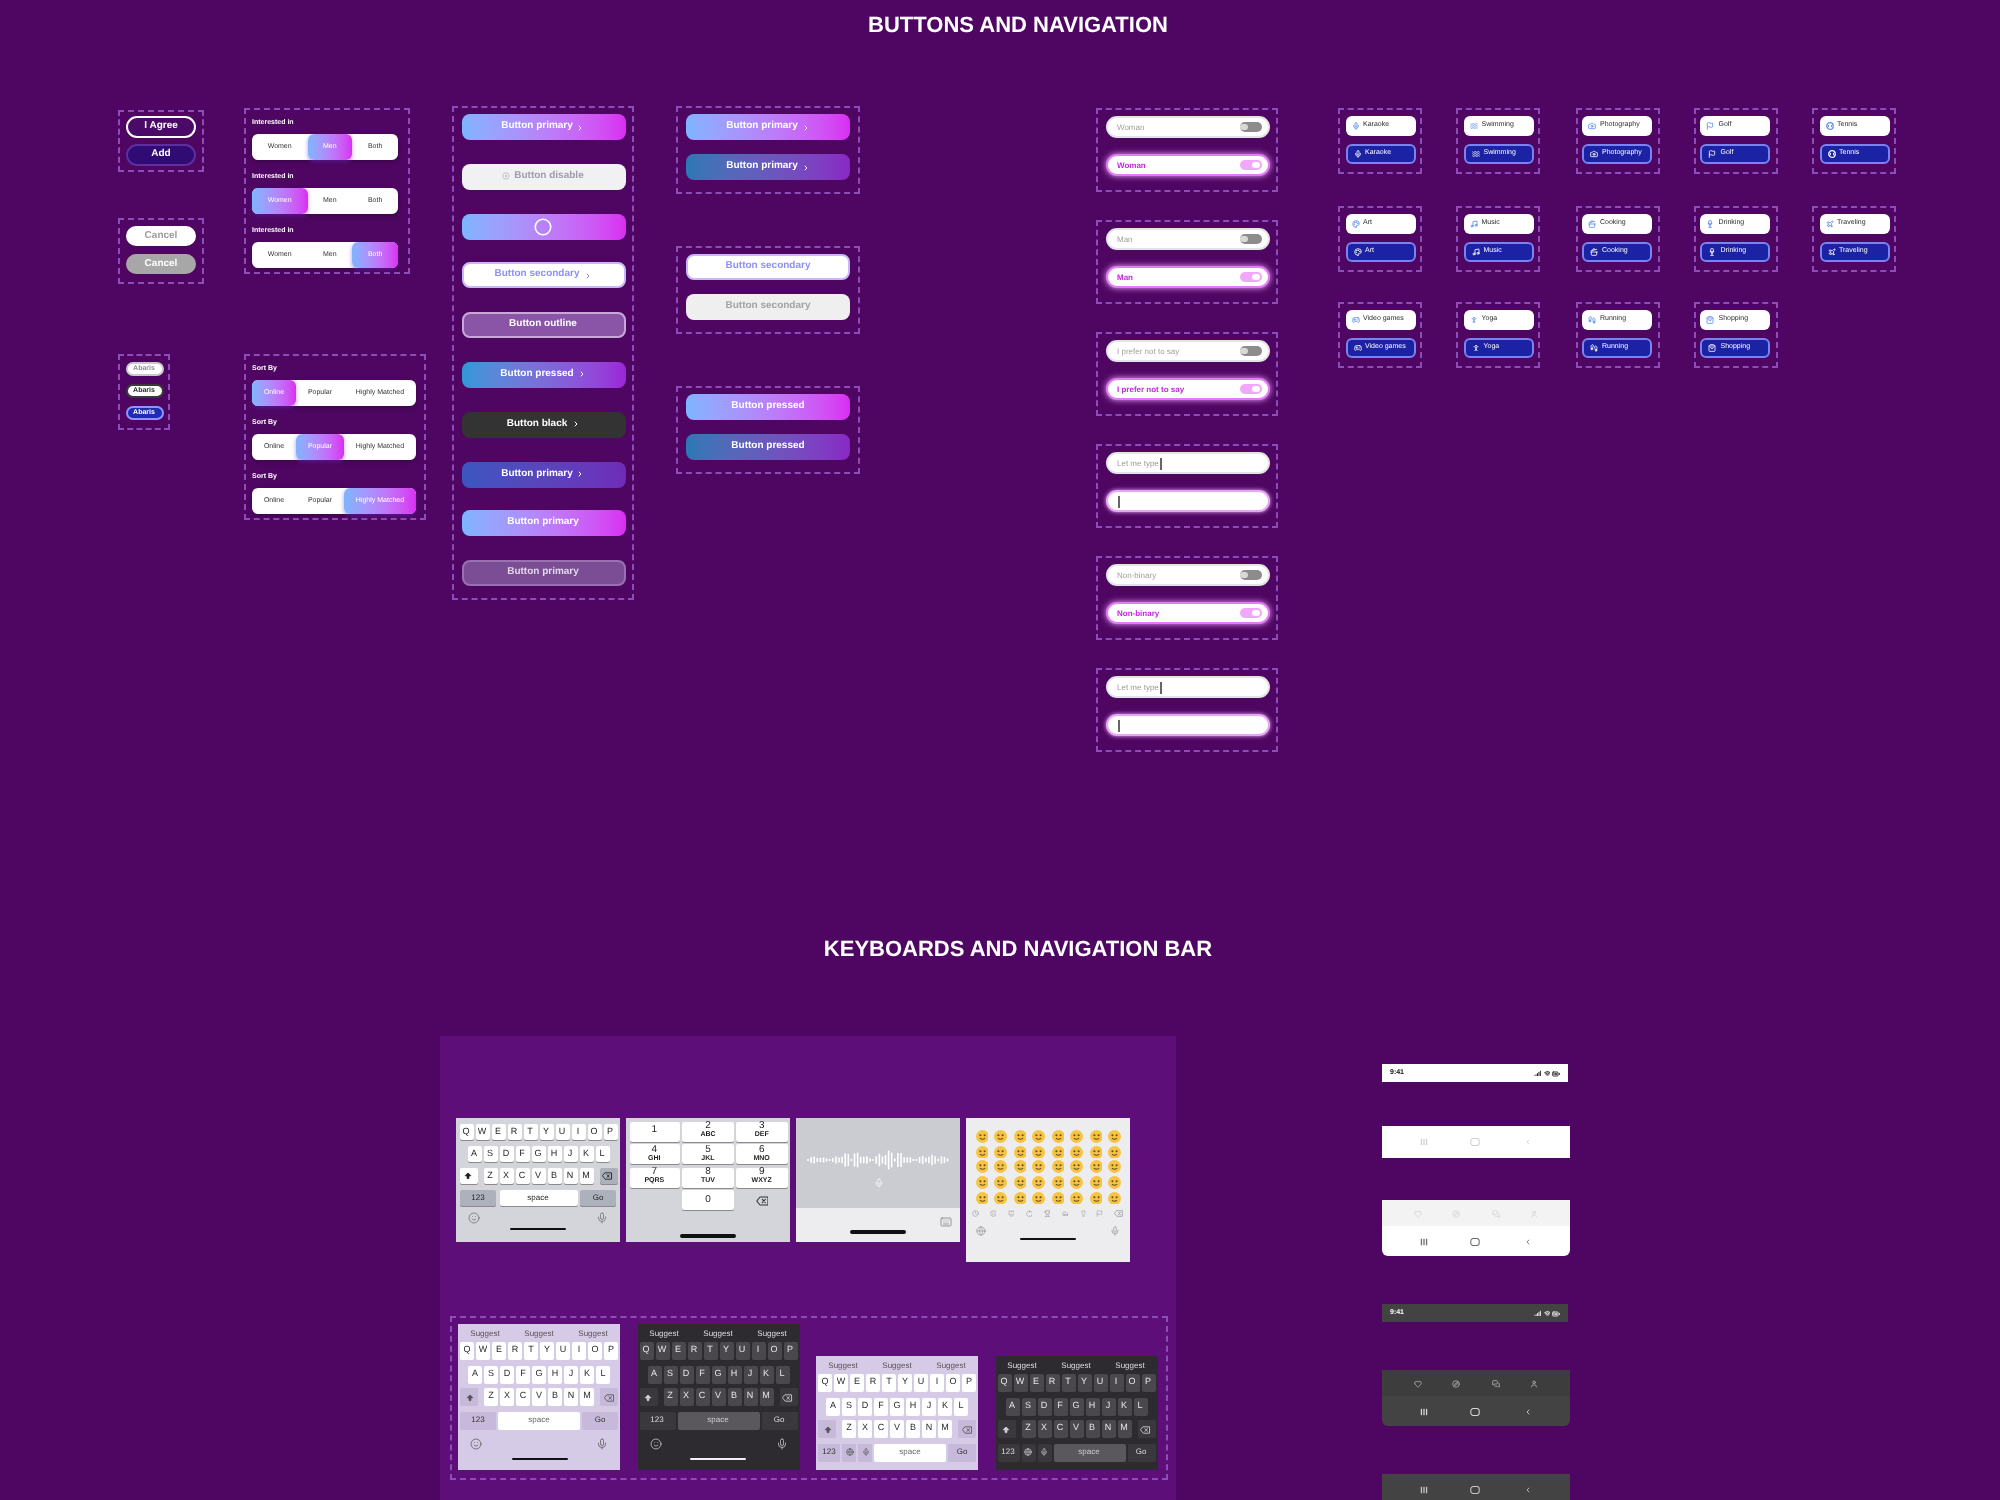  What do you see at coordinates (1537, 1313) in the screenshot?
I see `signal-icon` at bounding box center [1537, 1313].